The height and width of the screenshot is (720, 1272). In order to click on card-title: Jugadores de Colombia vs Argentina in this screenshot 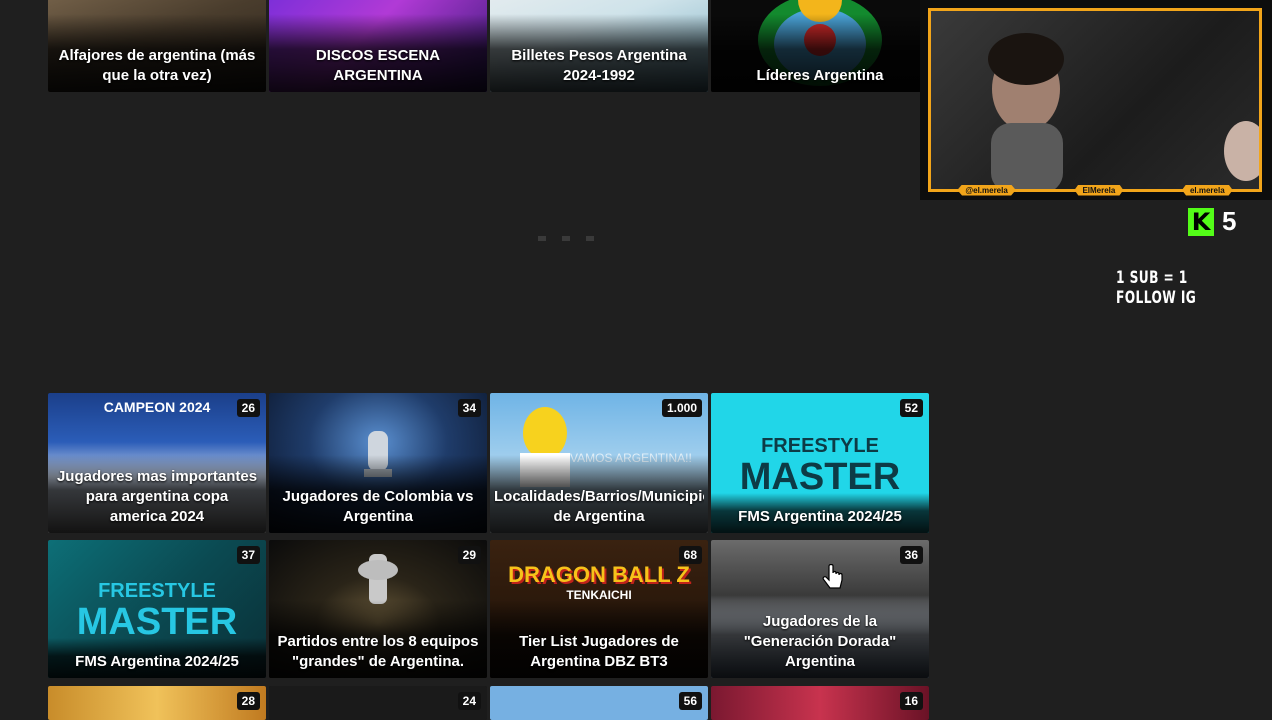, I will do `click(378, 506)`.